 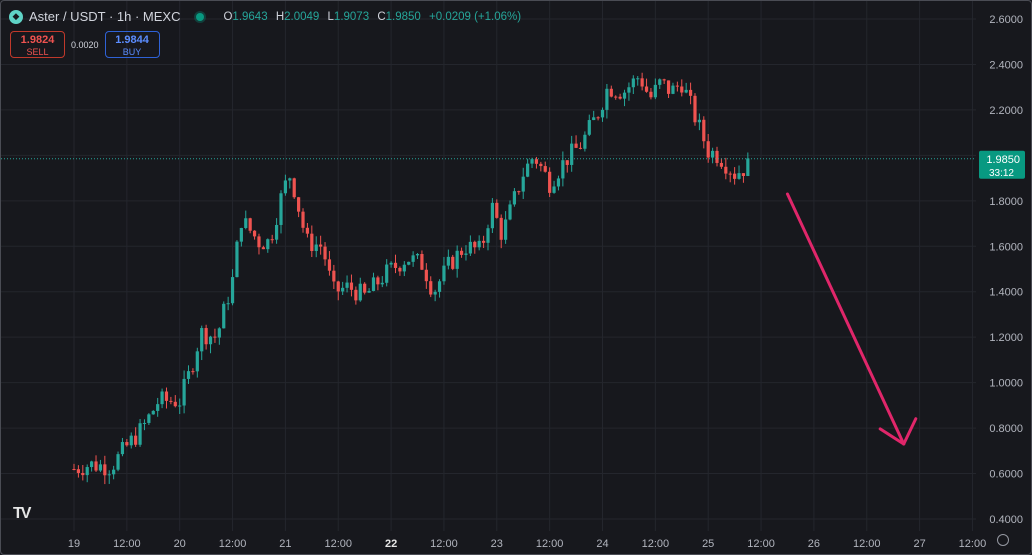 I want to click on symbol-title: Aster / USDT · 1h · MEXC, so click(x=104, y=16).